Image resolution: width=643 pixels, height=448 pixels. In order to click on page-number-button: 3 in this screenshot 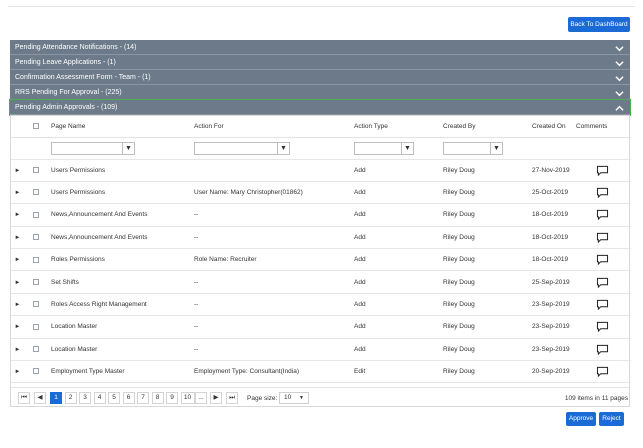, I will do `click(85, 398)`.